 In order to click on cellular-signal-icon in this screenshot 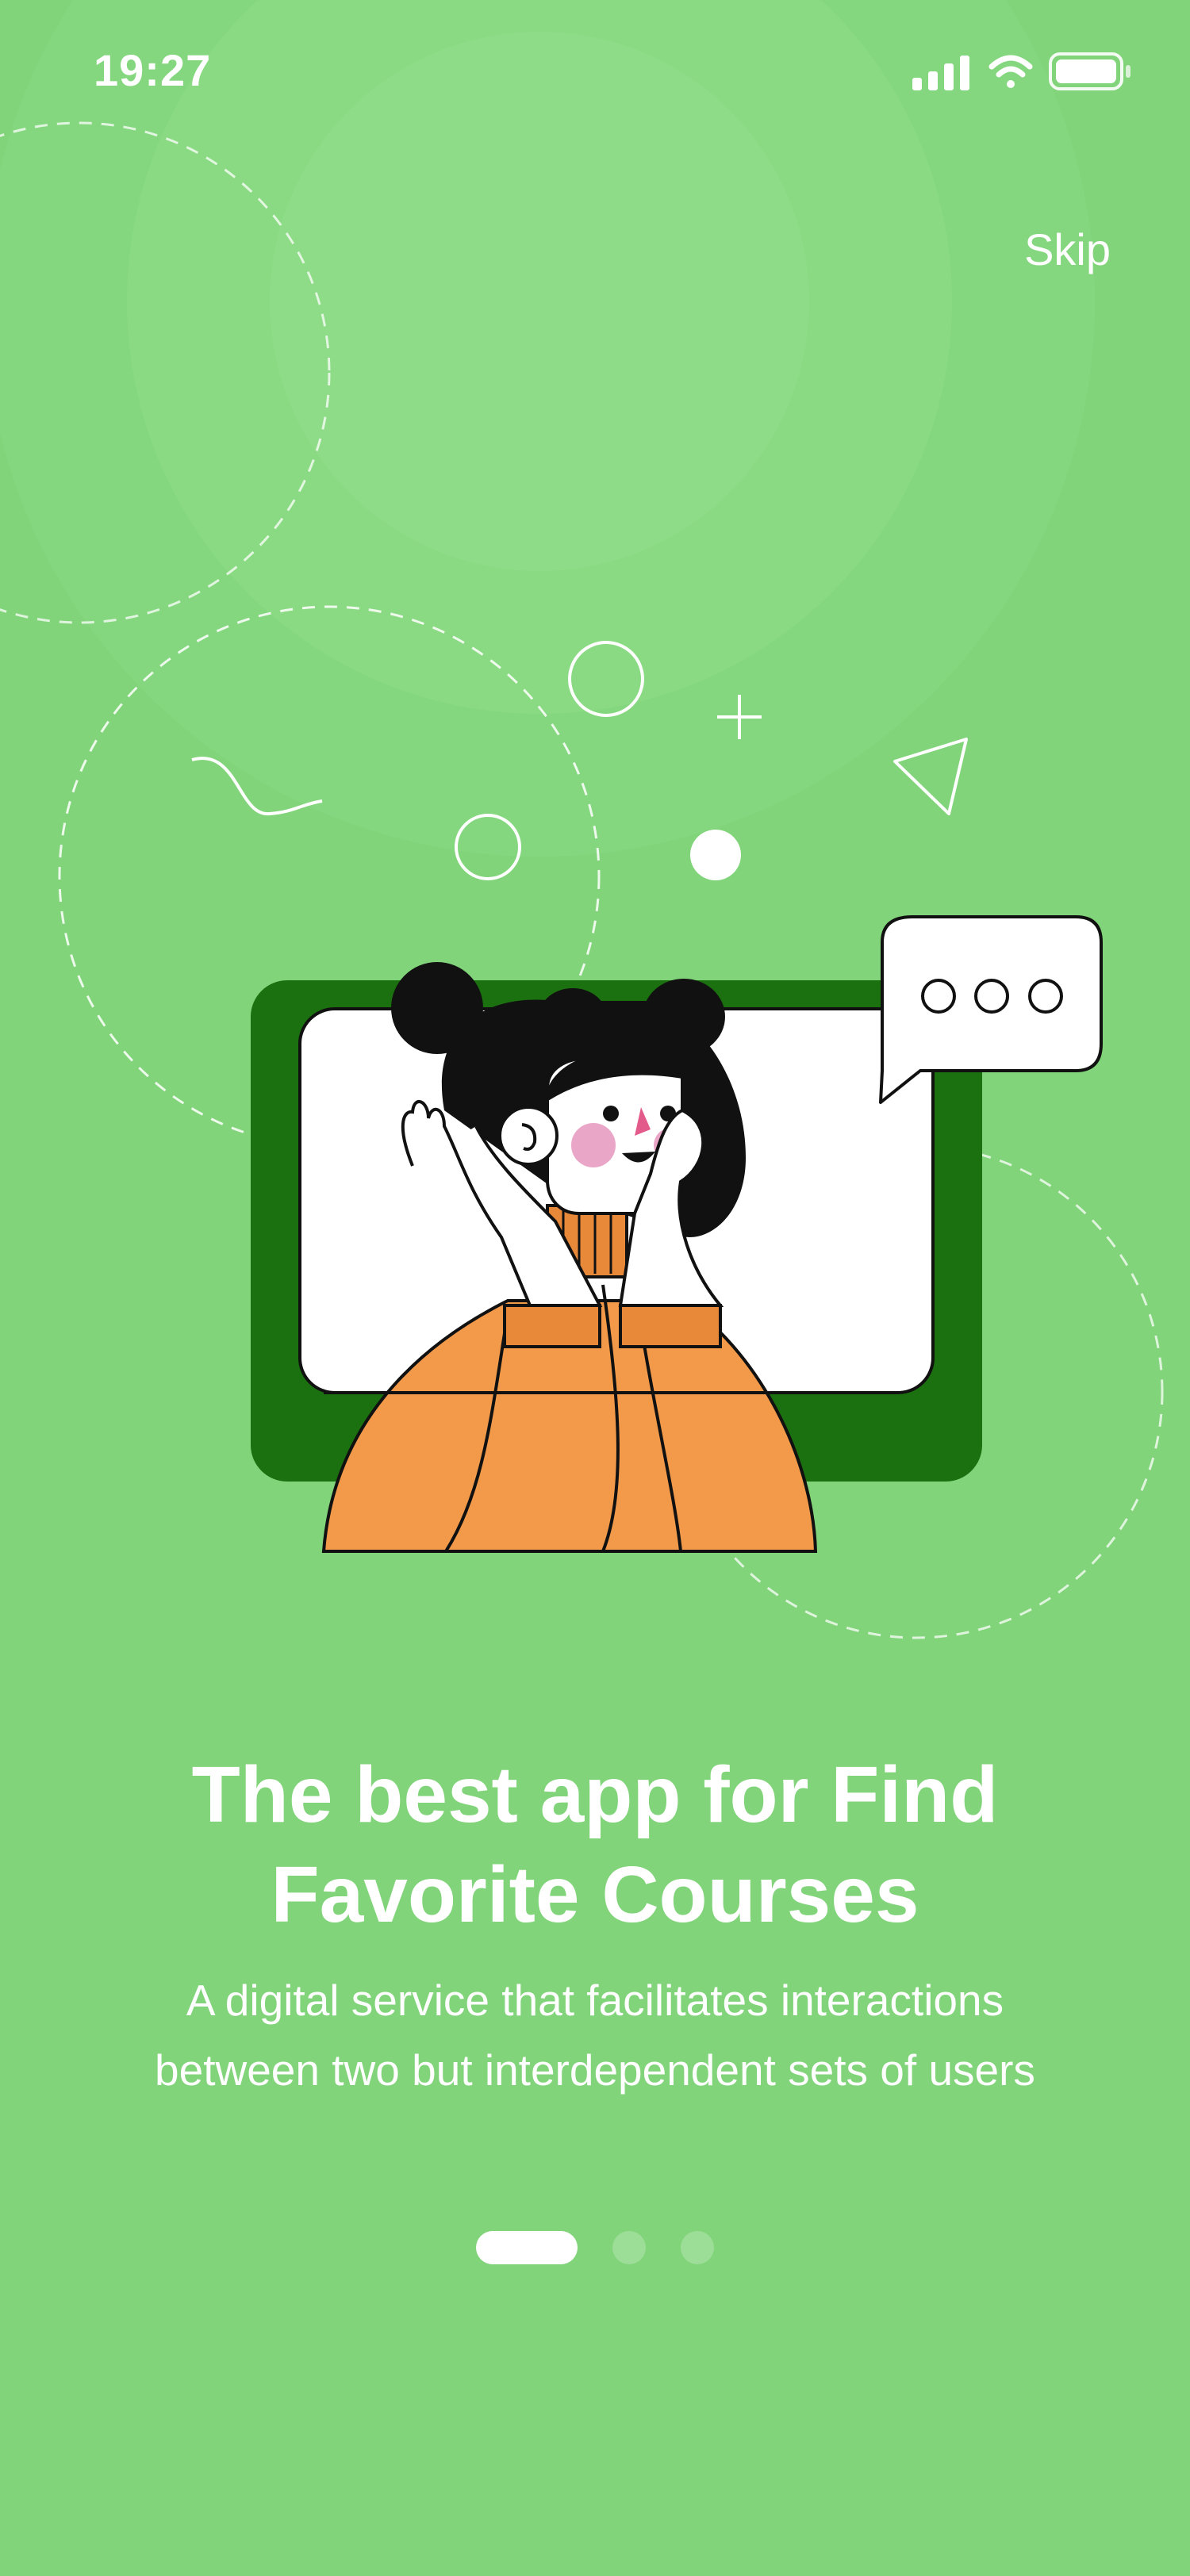, I will do `click(940, 73)`.